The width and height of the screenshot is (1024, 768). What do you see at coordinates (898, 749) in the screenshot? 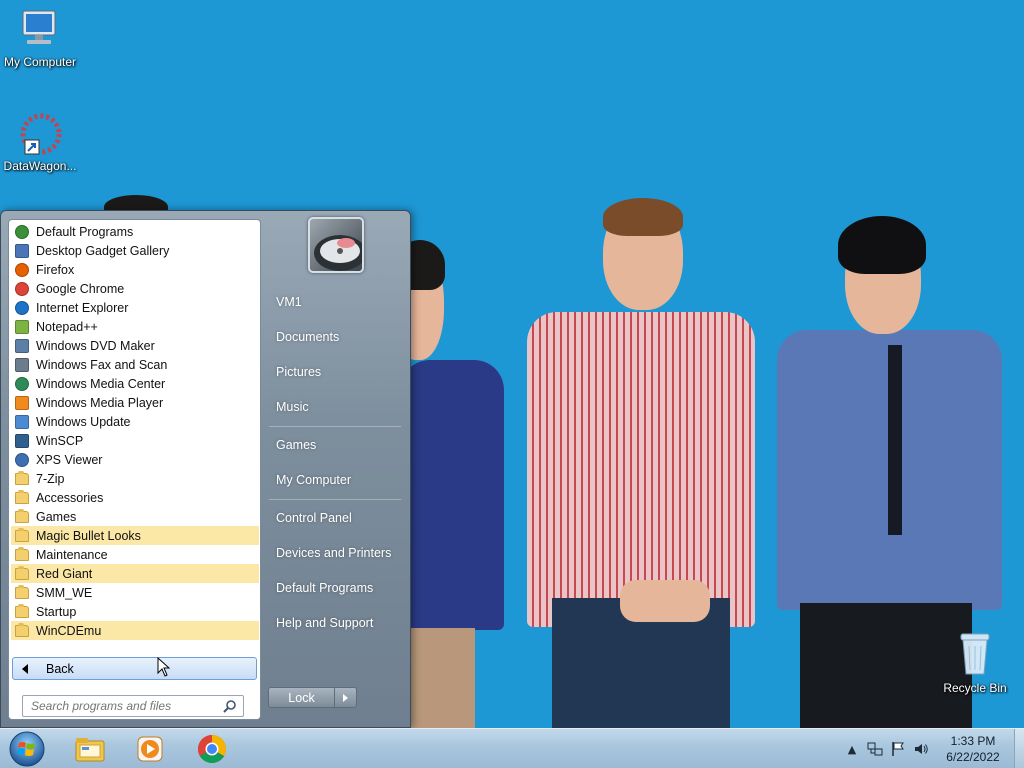
I see `action-center-flag-icon` at bounding box center [898, 749].